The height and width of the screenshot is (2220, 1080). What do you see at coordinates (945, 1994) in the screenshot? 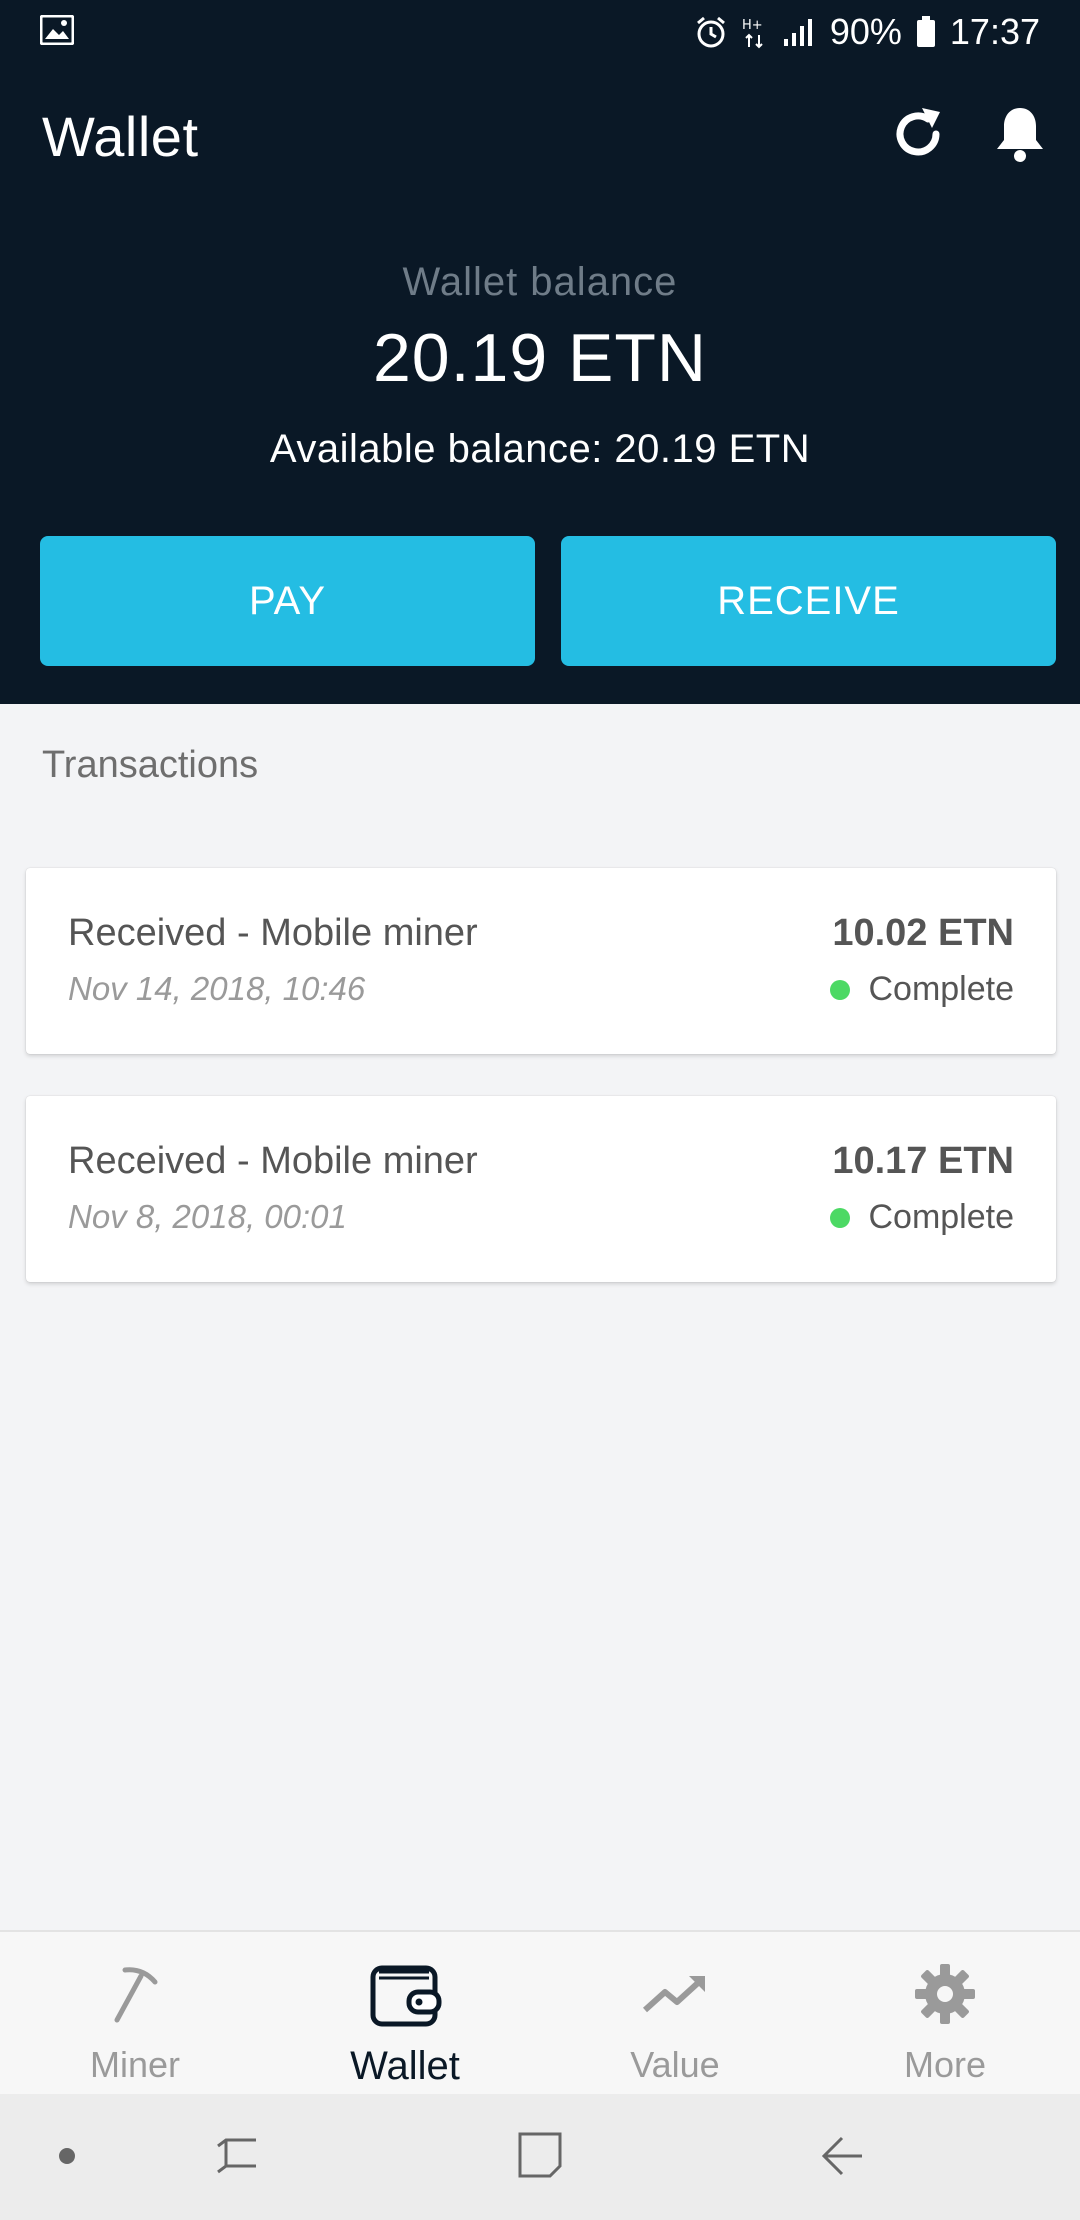
I see `gear-icon` at bounding box center [945, 1994].